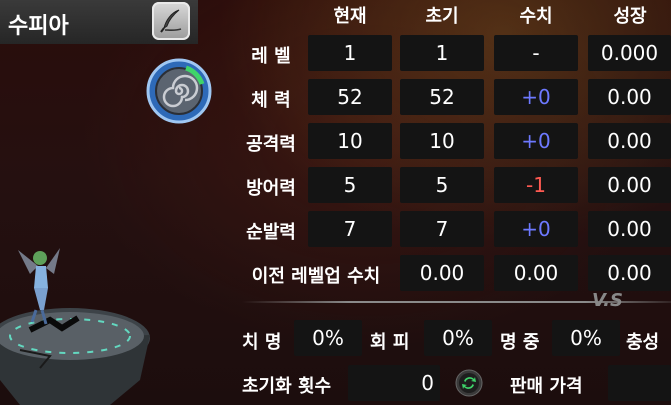 The height and width of the screenshot is (405, 671). Describe the element at coordinates (469, 383) in the screenshot. I see `refresh-arrows-icon` at that location.